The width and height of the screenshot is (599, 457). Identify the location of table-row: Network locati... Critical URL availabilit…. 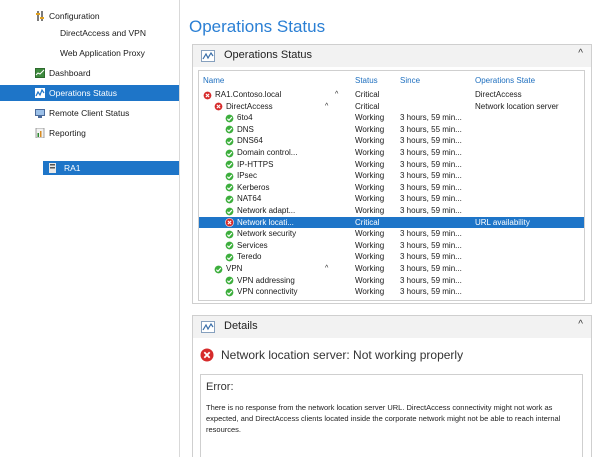
(391, 222).